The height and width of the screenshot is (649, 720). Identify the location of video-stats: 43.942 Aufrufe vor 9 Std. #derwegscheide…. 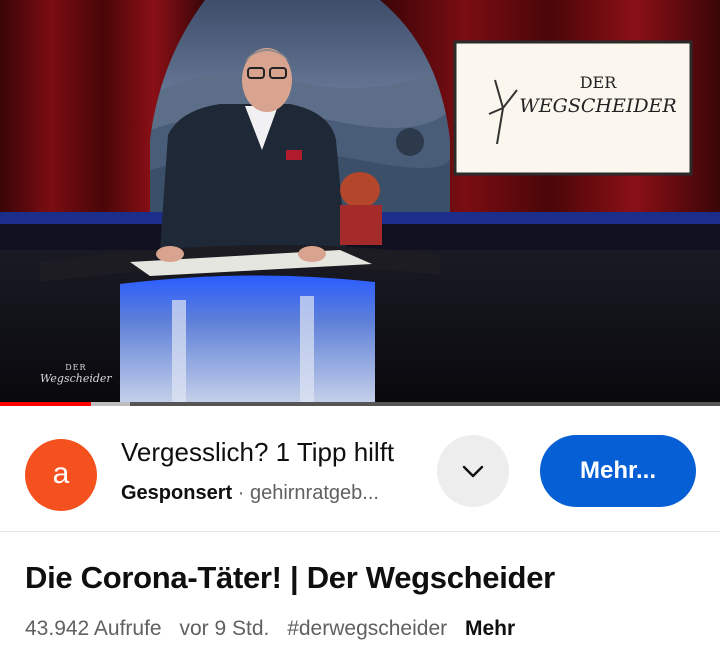
(270, 629).